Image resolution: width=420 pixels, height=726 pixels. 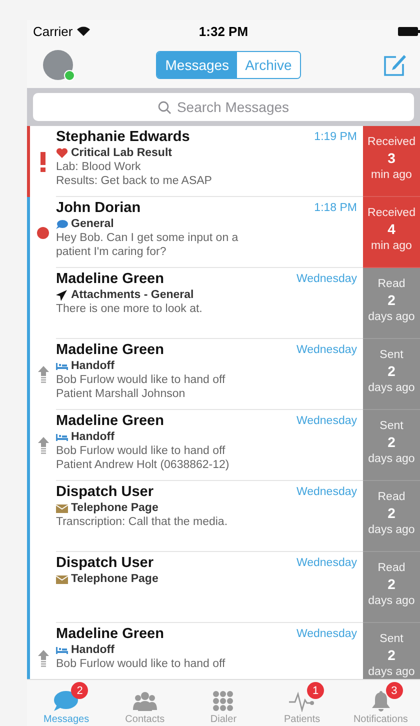 I want to click on tab-bar-item: 1 Patients, so click(x=302, y=703).